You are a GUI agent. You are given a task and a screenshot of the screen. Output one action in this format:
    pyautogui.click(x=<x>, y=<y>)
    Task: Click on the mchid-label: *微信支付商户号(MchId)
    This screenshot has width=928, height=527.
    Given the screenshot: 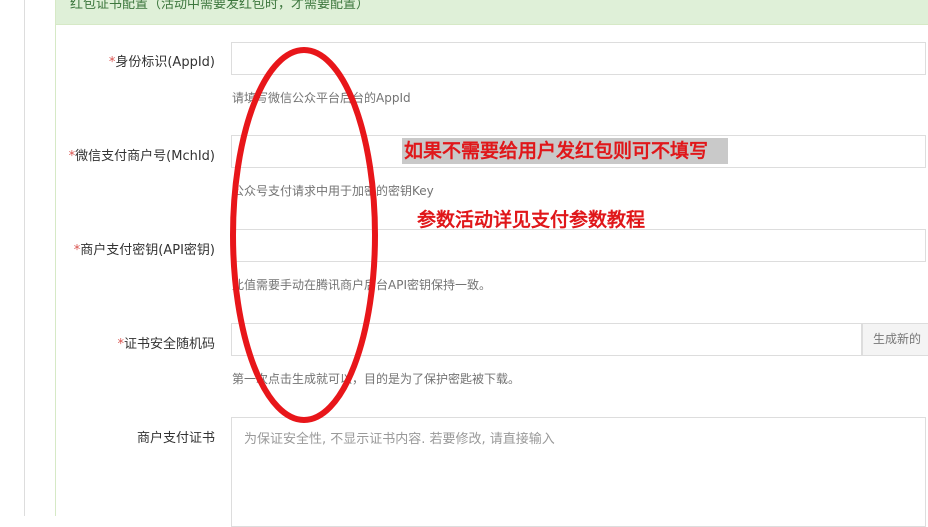 What is the action you would take?
    pyautogui.click(x=141, y=156)
    